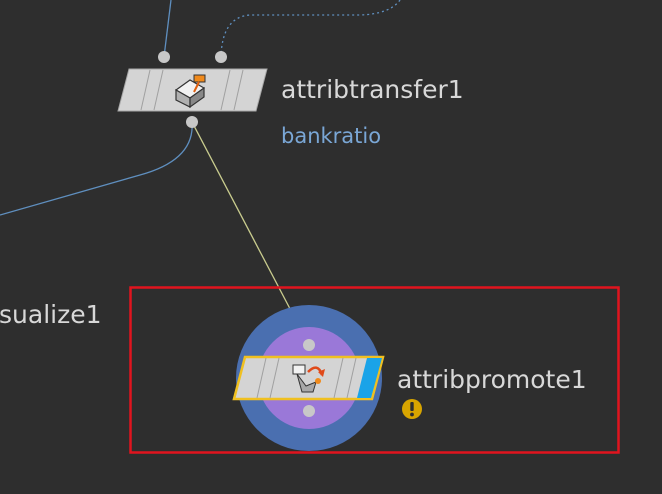 This screenshot has width=662, height=494. I want to click on node-name-attribpromote1: attribpromote1, so click(492, 379).